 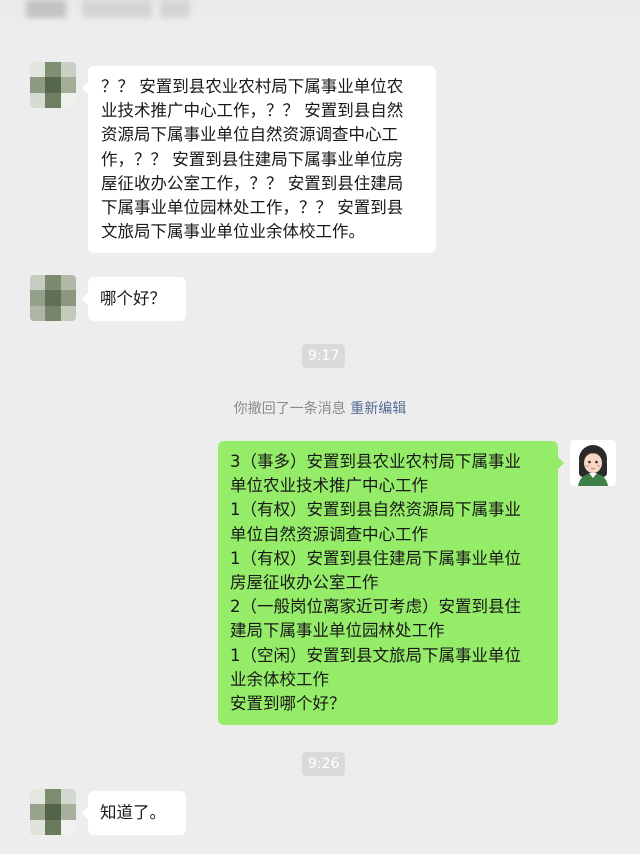 I want to click on timestamp: 9:17, so click(x=324, y=356).